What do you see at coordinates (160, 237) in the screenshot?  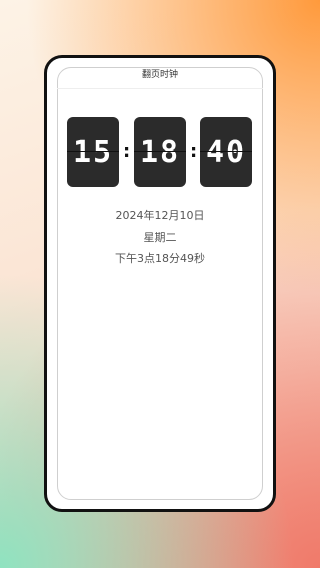 I see `weekday-text: 星期二` at bounding box center [160, 237].